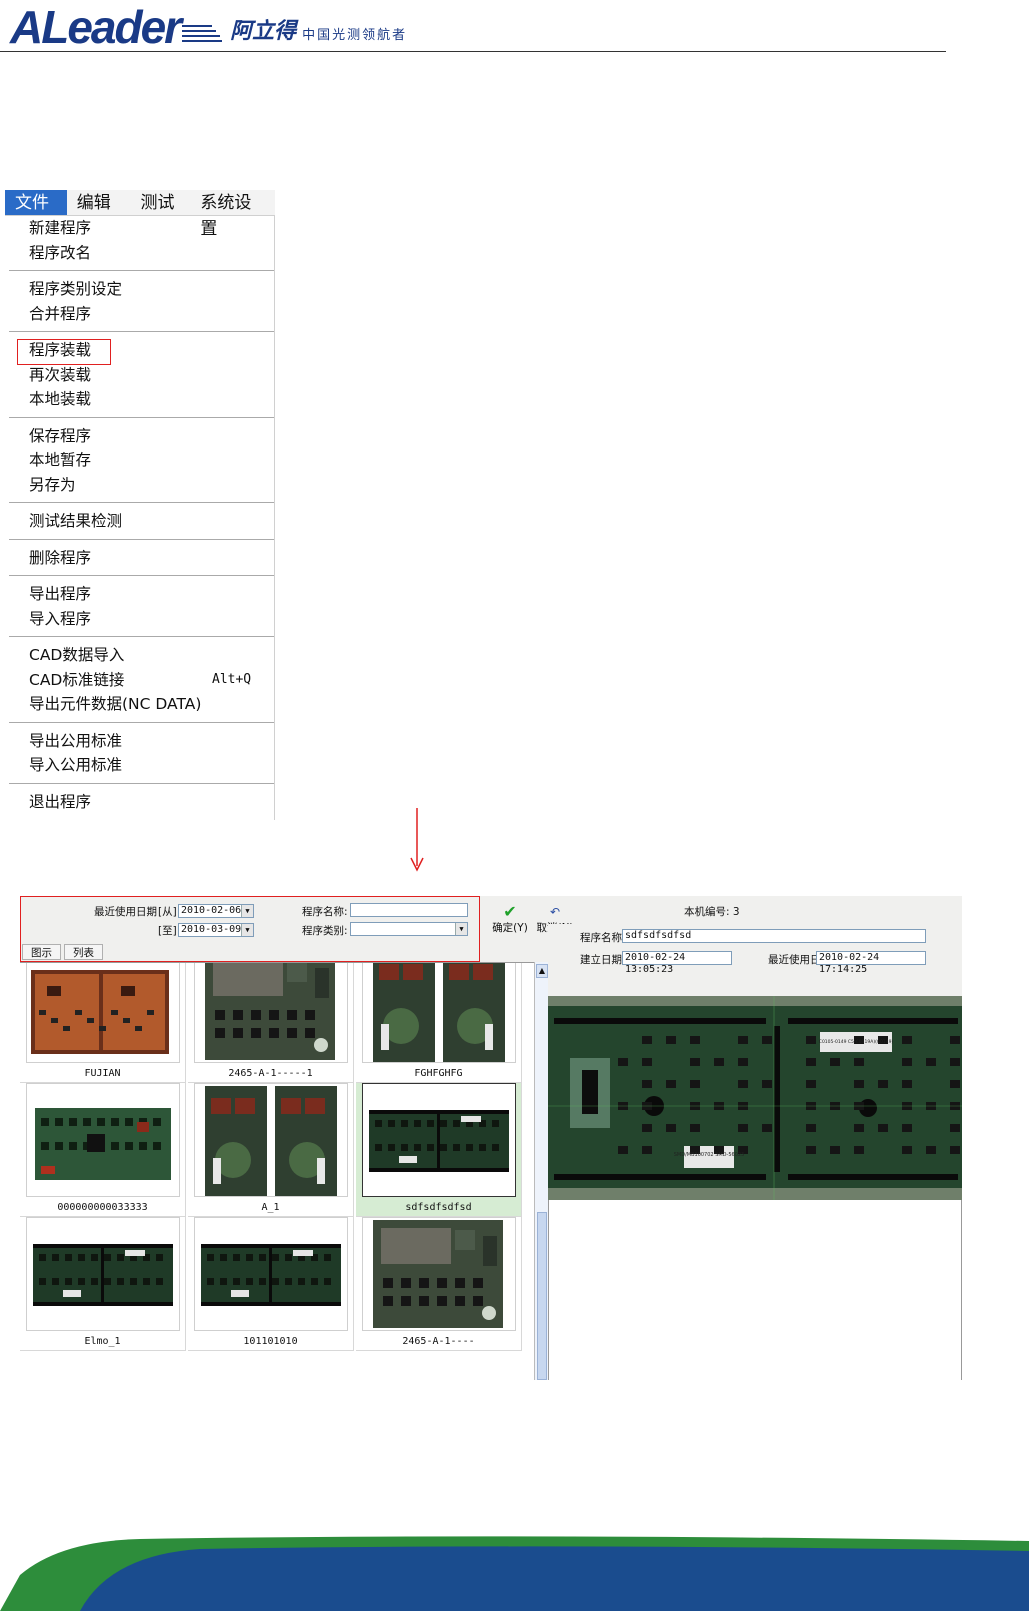  I want to click on program-thumbnail: FGHFGHFG, so click(439, 1023).